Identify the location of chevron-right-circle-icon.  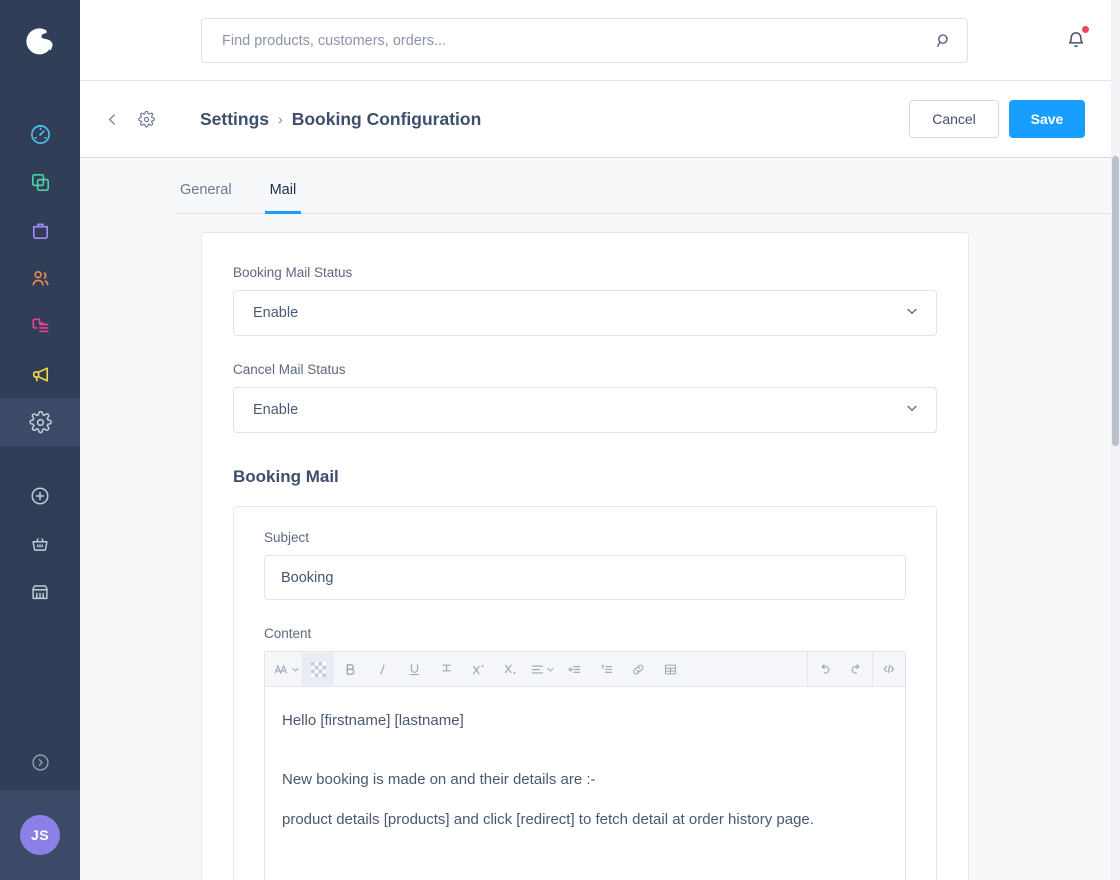
(40, 762).